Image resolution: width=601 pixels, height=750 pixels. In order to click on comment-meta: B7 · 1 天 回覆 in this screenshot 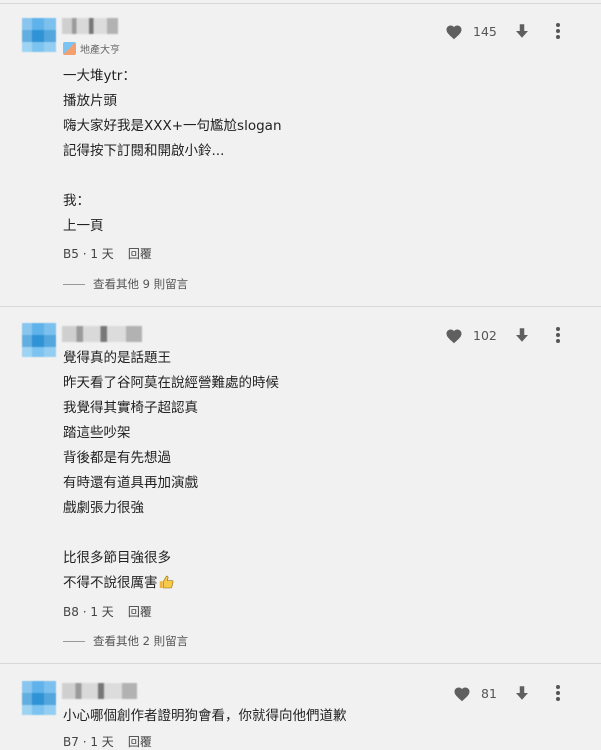, I will do `click(107, 741)`.